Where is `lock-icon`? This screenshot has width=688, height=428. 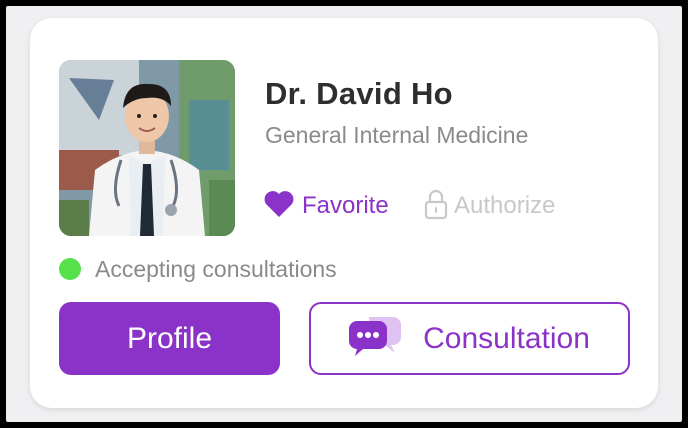 lock-icon is located at coordinates (436, 206).